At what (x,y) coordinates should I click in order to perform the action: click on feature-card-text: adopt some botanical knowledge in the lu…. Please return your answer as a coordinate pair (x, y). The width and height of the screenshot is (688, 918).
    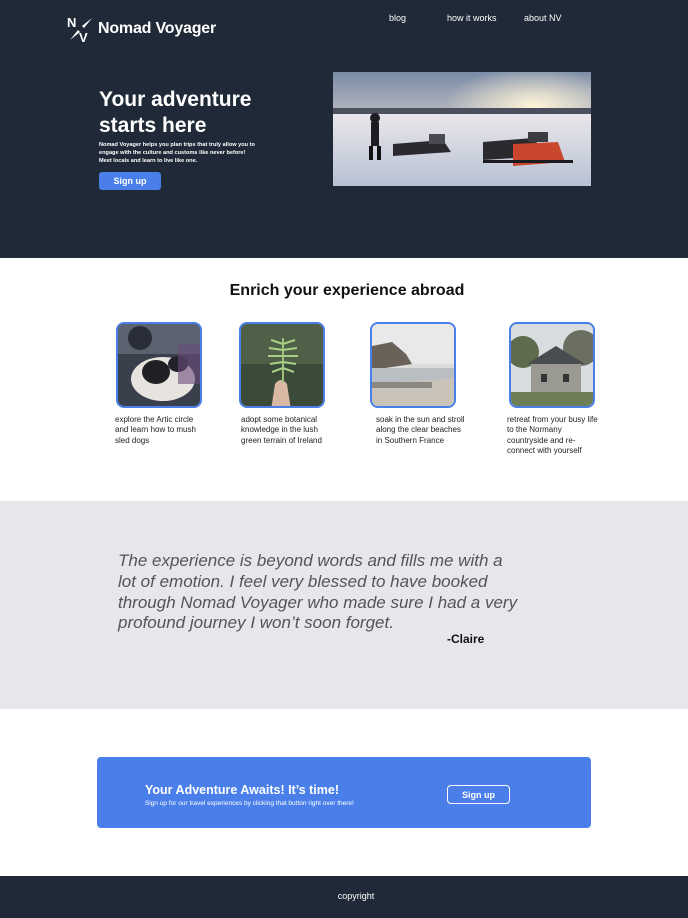
    Looking at the image, I should click on (281, 430).